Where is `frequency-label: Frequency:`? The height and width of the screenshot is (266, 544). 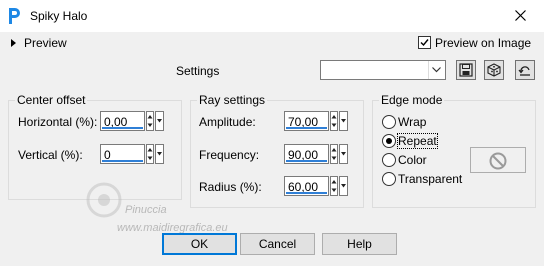
frequency-label: Frequency: is located at coordinates (229, 155).